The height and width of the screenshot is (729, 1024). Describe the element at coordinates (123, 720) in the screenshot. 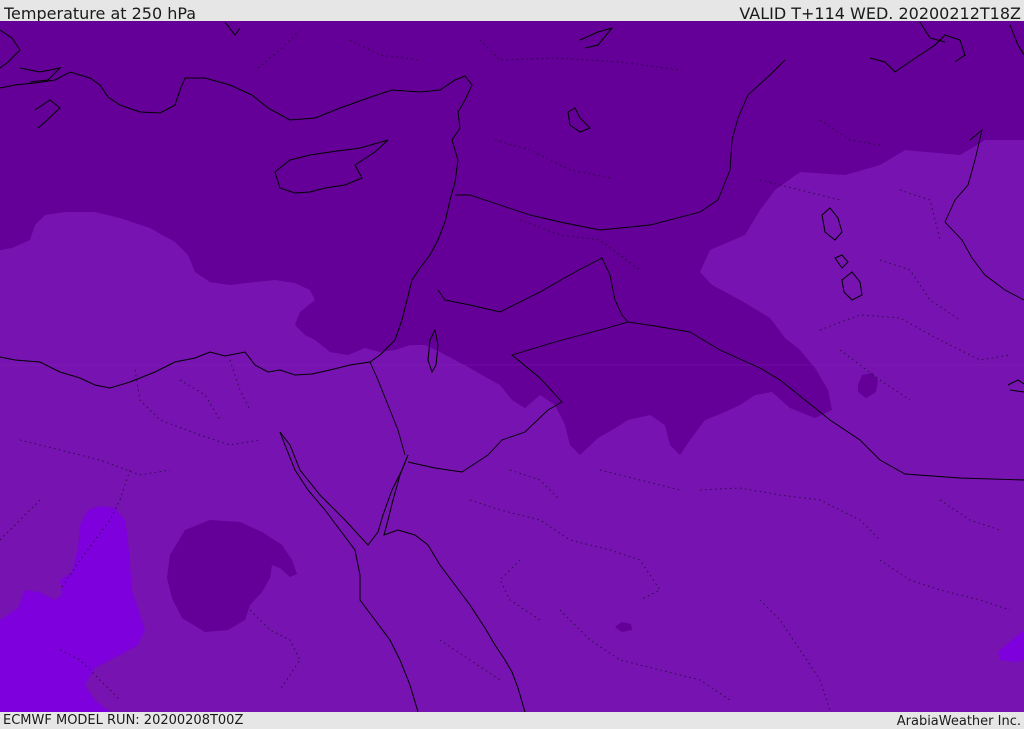

I see `model-run-label: ECMWF MODEL RUN: 20200208T00Z` at that location.